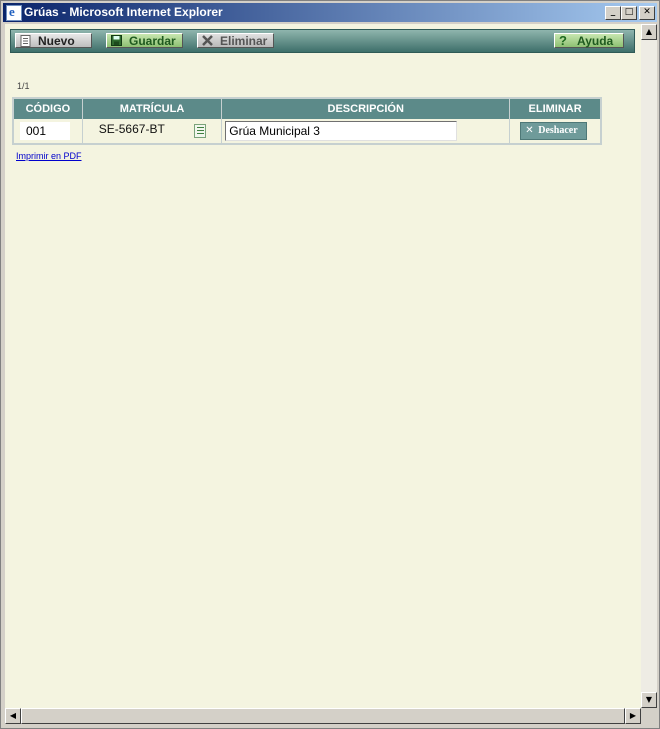 Image resolution: width=660 pixels, height=729 pixels. I want to click on list-icon, so click(199, 131).